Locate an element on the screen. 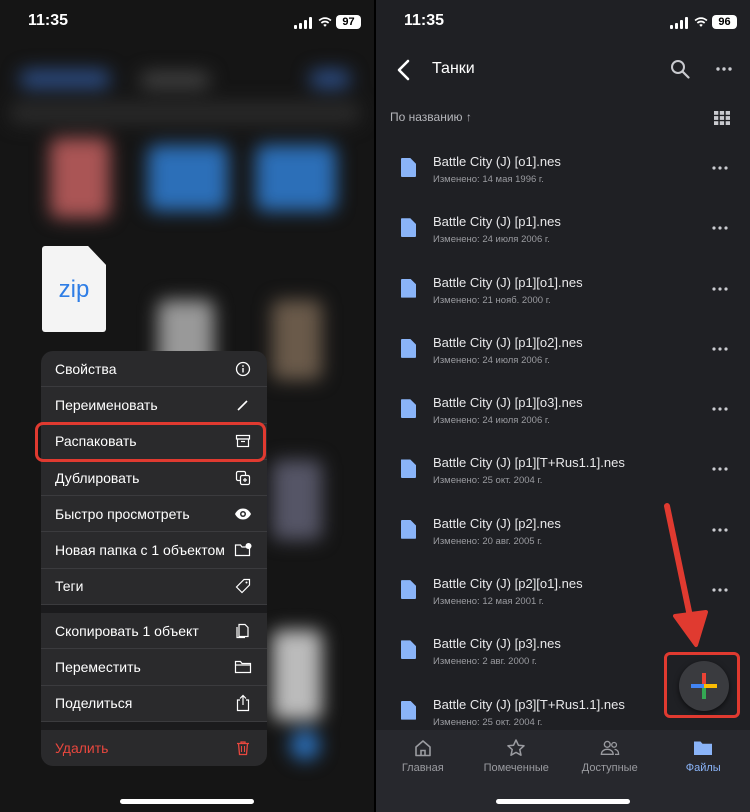 Image resolution: width=750 pixels, height=812 pixels. sort-control: По названию ↑ is located at coordinates (431, 117).